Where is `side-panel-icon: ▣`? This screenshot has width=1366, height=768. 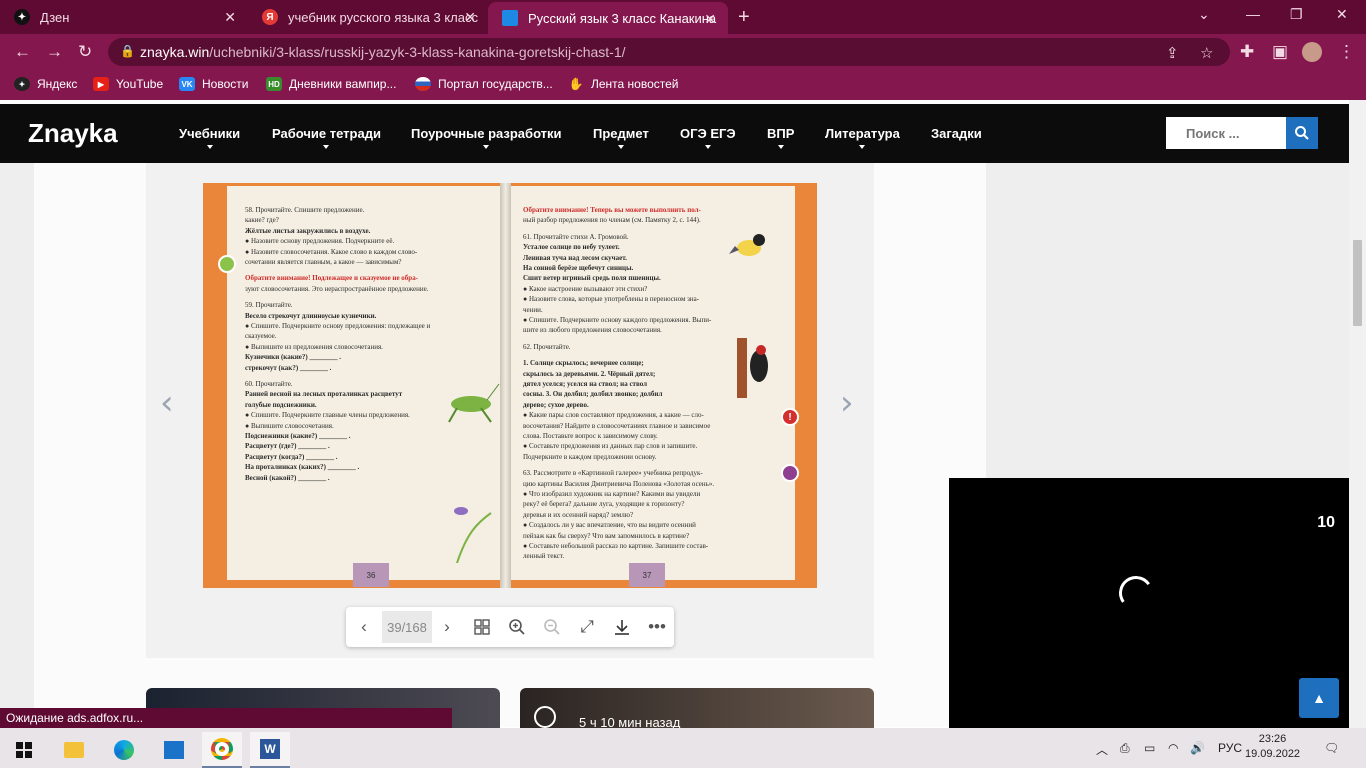 side-panel-icon: ▣ is located at coordinates (1280, 52).